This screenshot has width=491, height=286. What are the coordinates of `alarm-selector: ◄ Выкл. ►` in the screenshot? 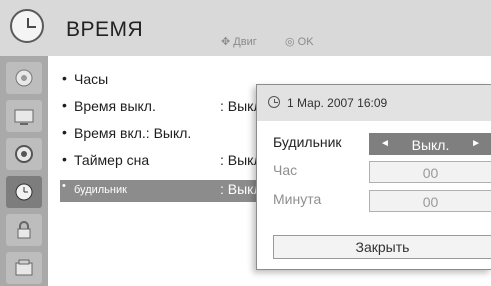 It's located at (430, 144).